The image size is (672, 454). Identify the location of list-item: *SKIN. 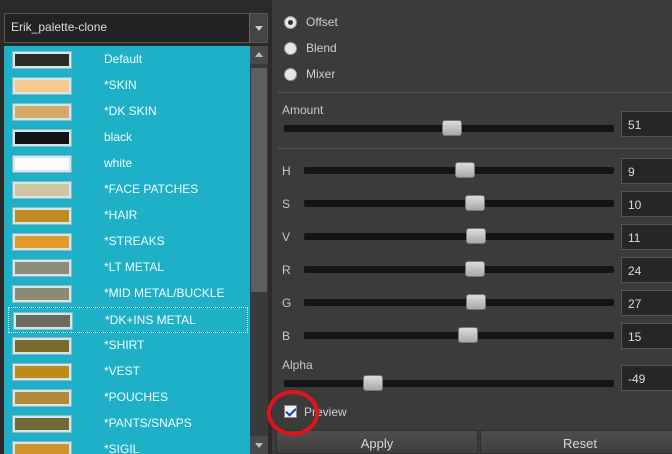
(126, 86).